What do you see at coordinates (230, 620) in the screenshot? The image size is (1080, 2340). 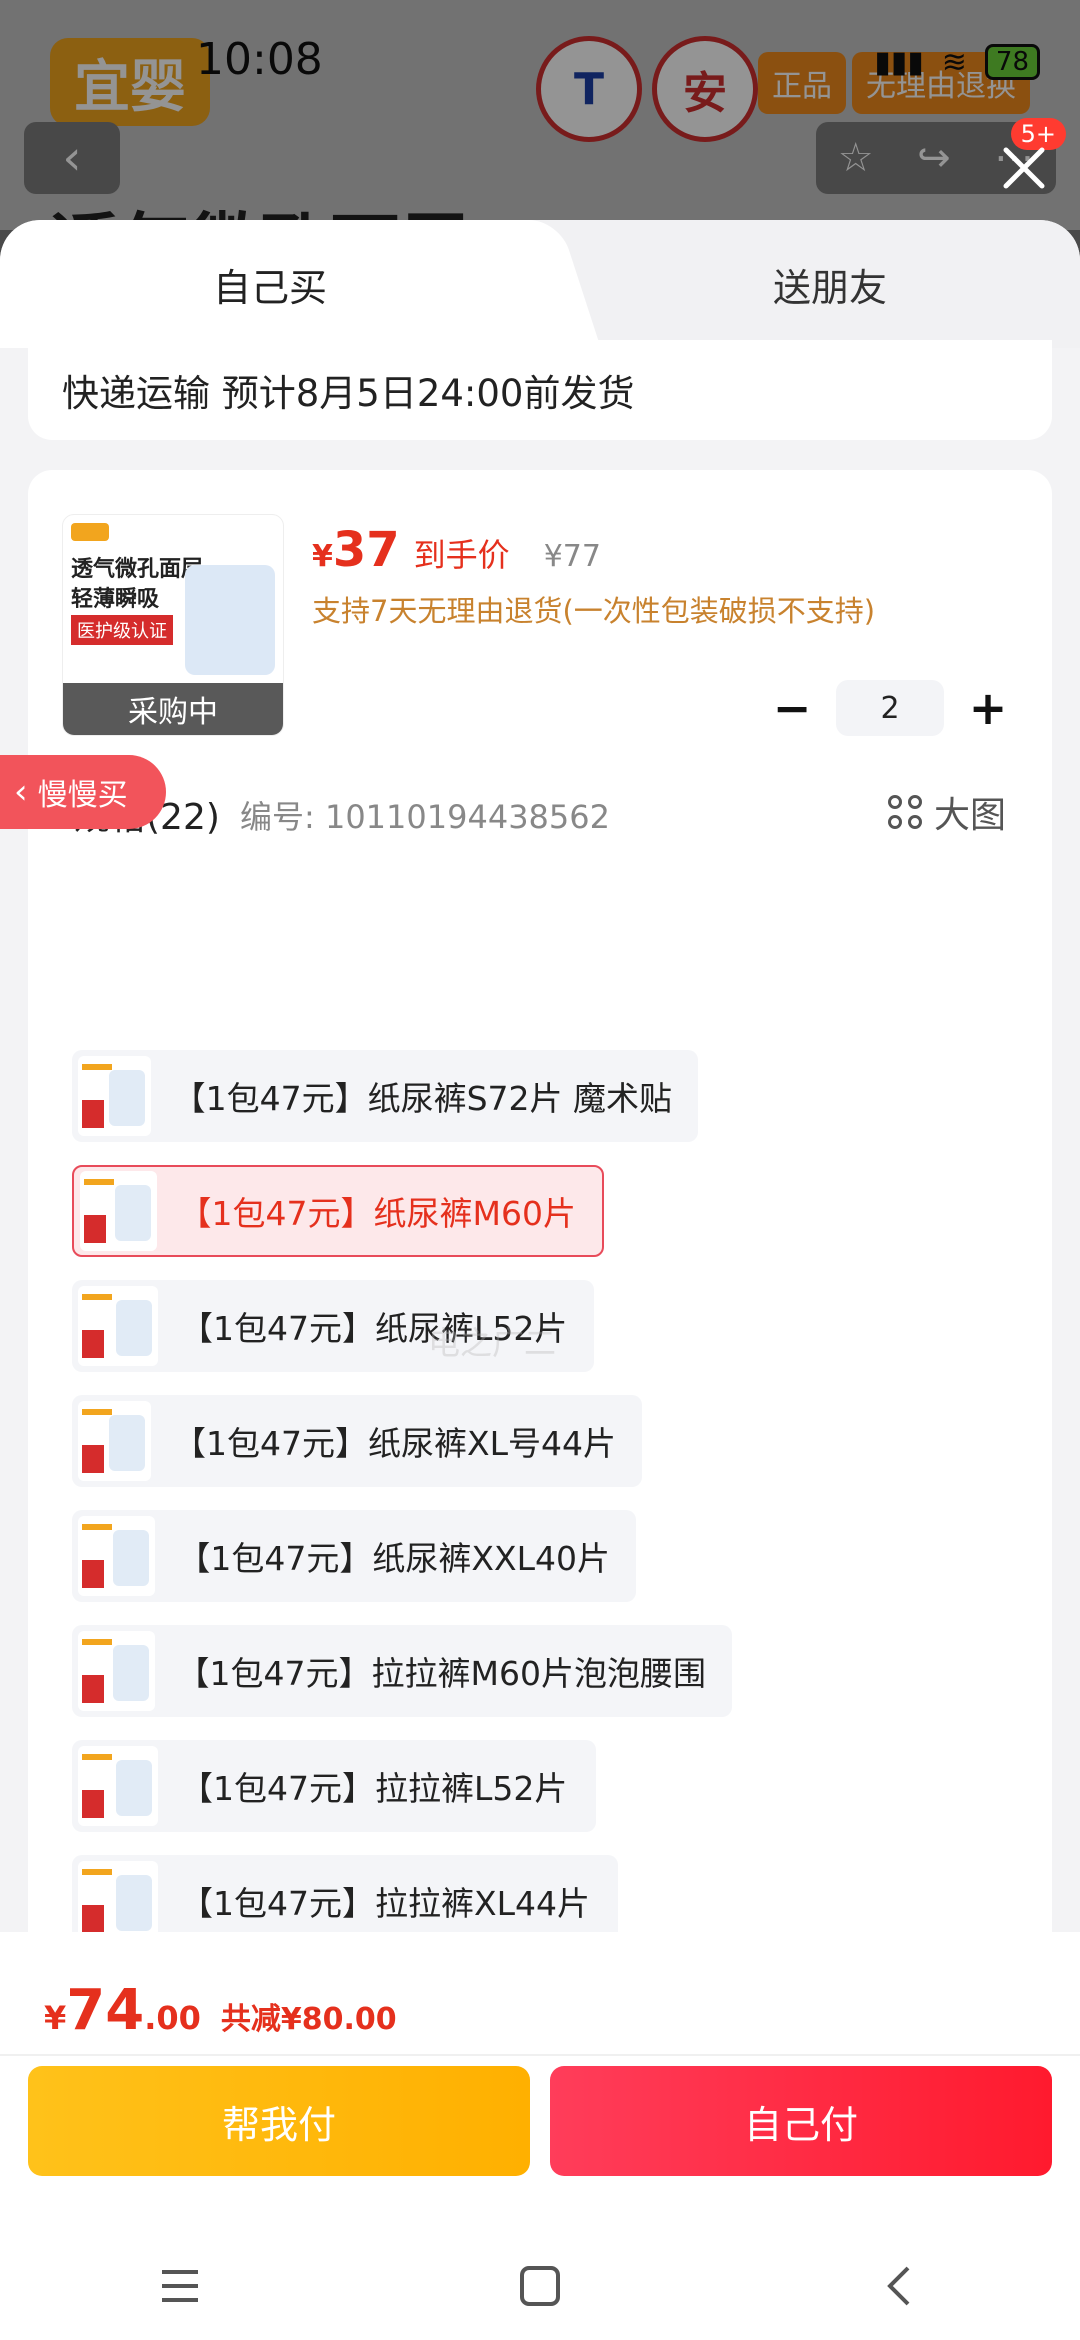 I see `diaper-pack-image` at bounding box center [230, 620].